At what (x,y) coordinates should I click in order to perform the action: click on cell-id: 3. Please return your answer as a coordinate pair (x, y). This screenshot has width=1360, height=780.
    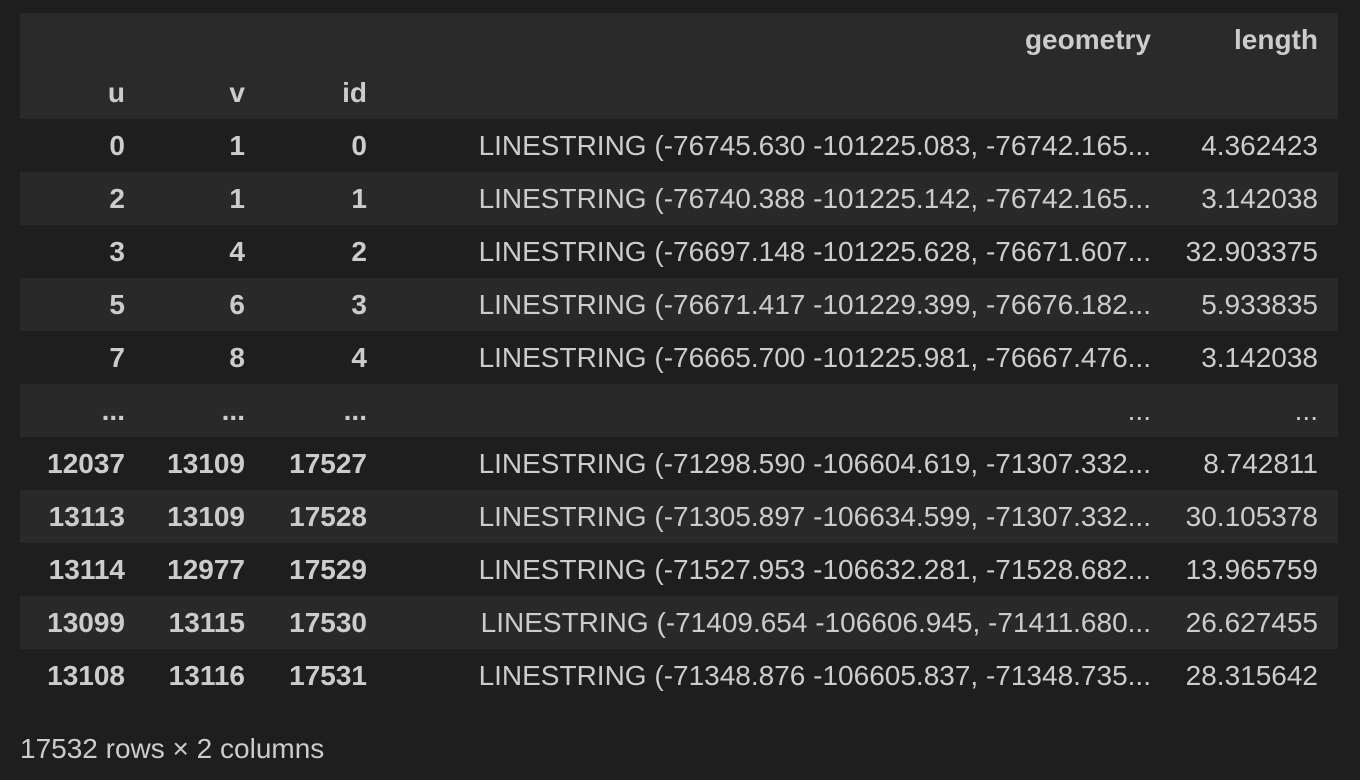
    Looking at the image, I should click on (359, 304).